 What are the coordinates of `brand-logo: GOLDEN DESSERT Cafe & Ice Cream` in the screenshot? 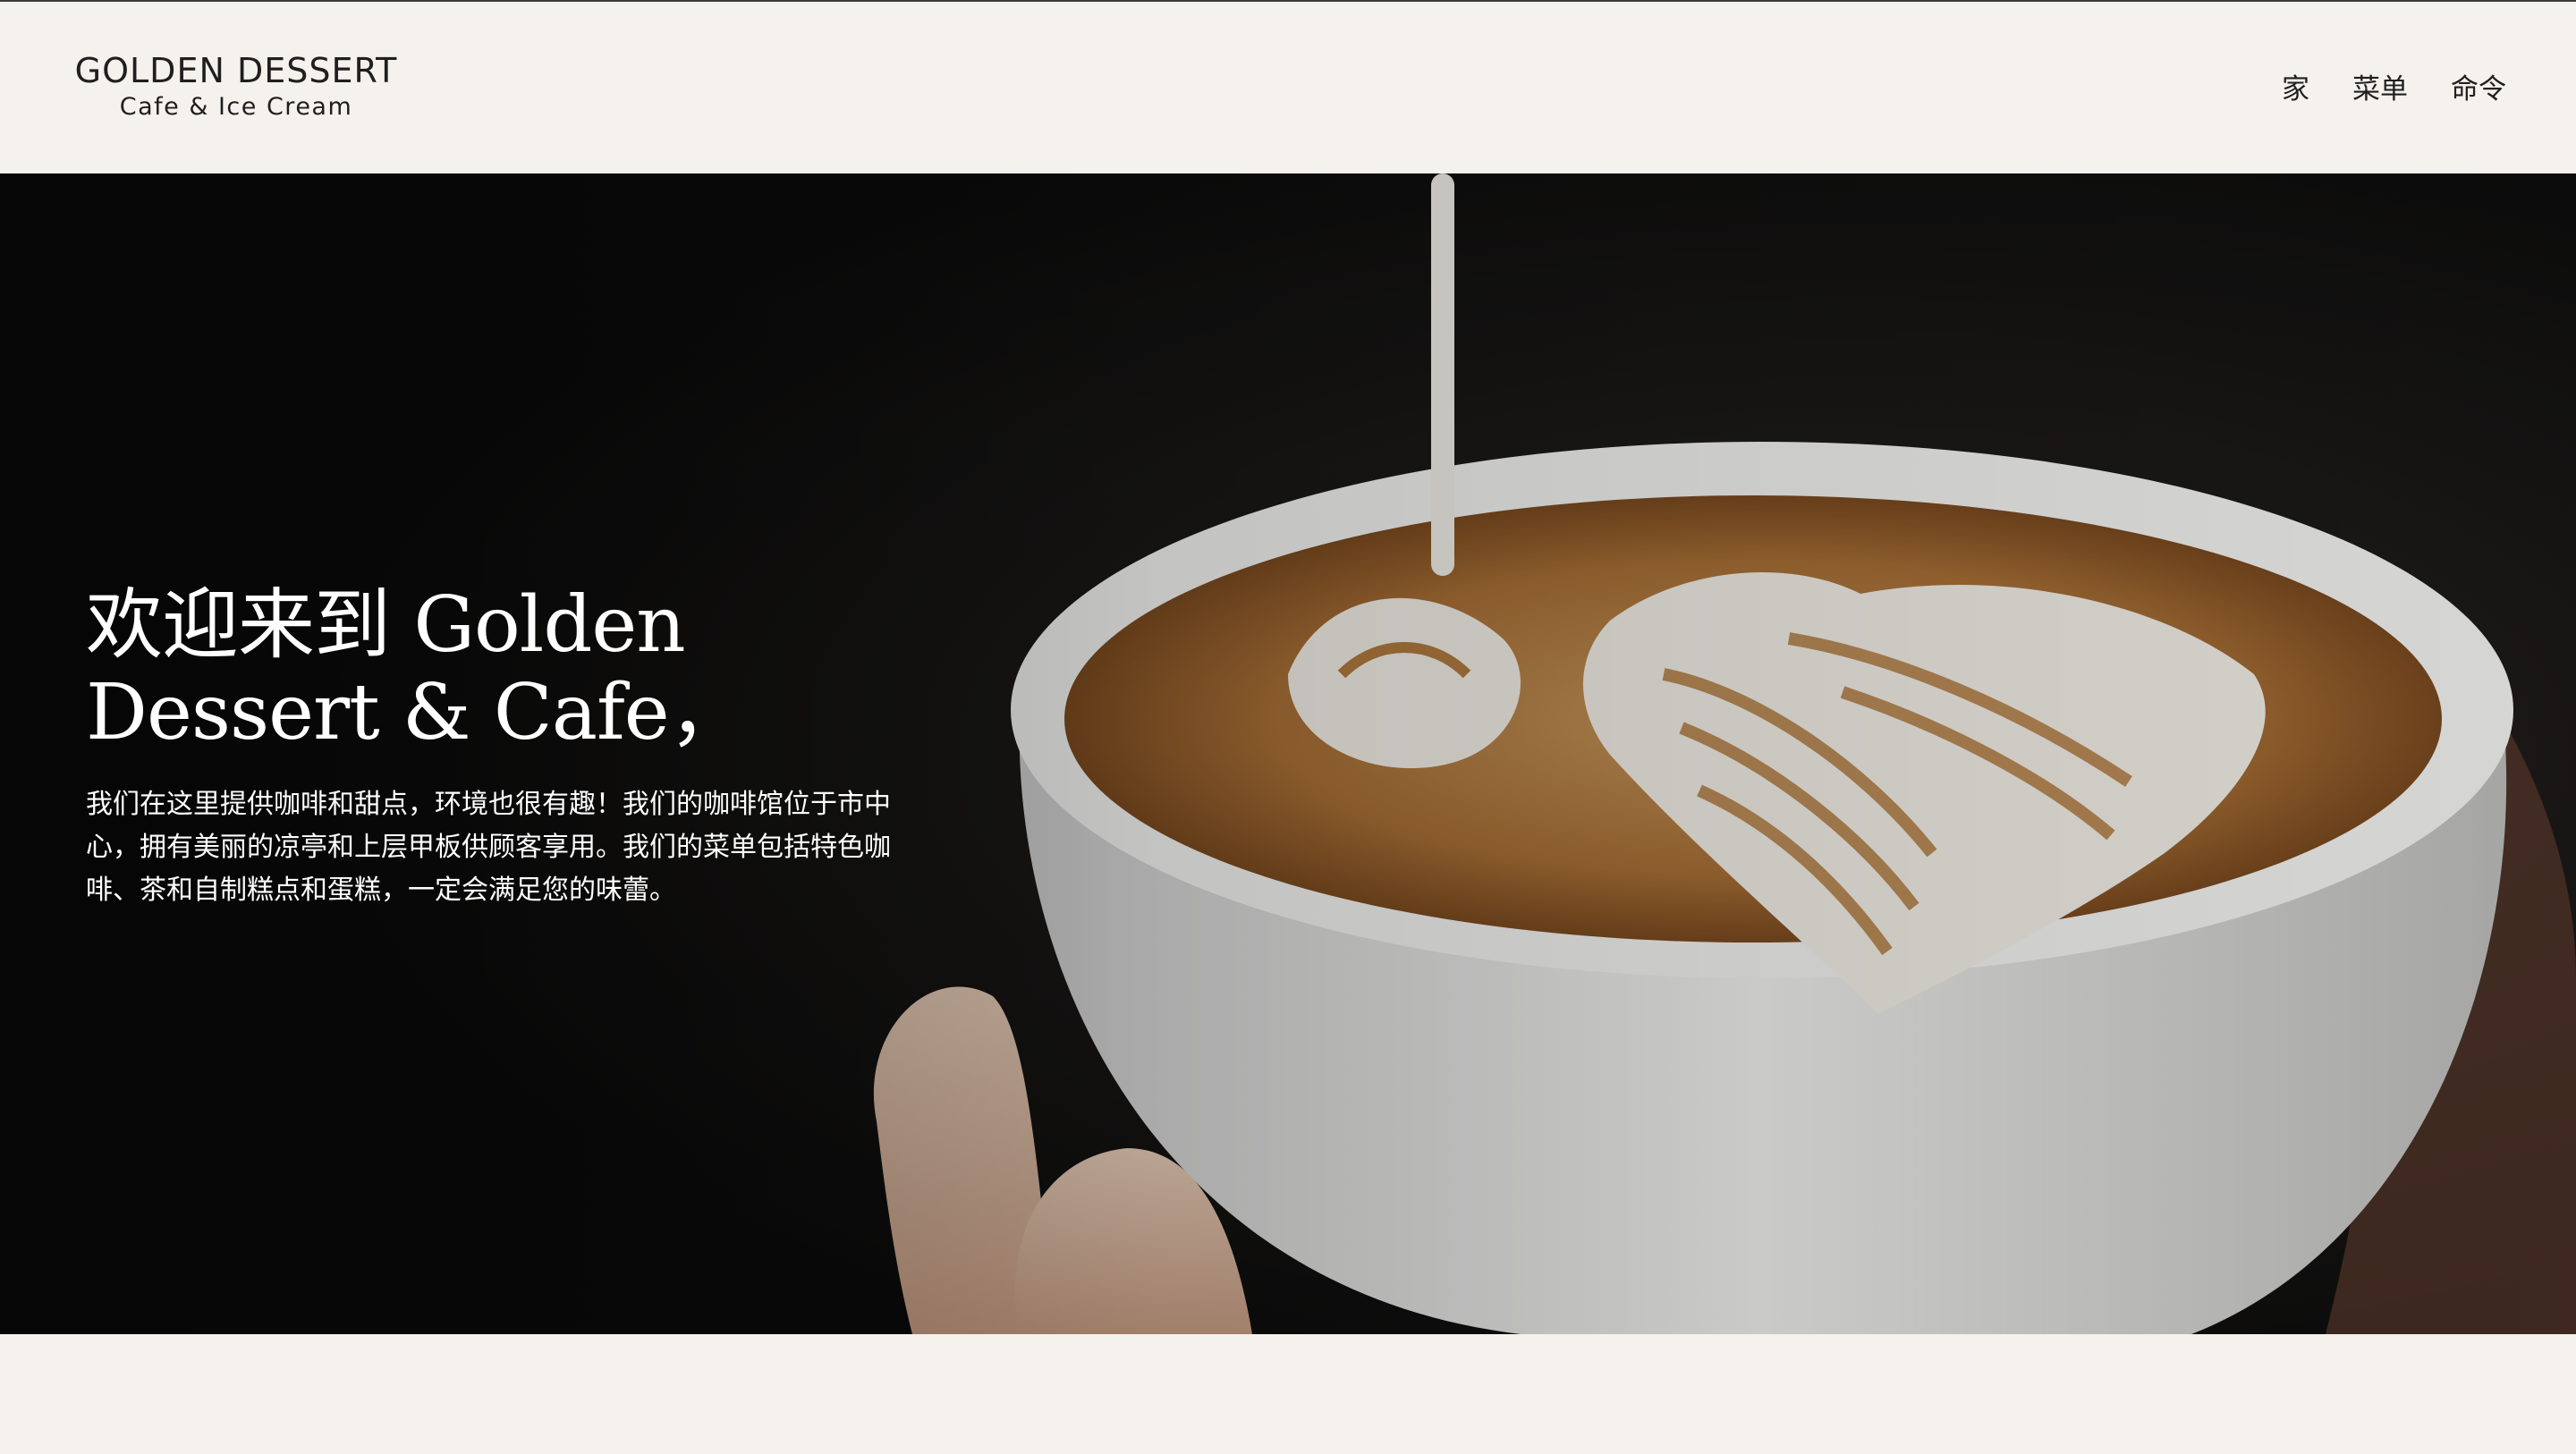 It's located at (236, 86).